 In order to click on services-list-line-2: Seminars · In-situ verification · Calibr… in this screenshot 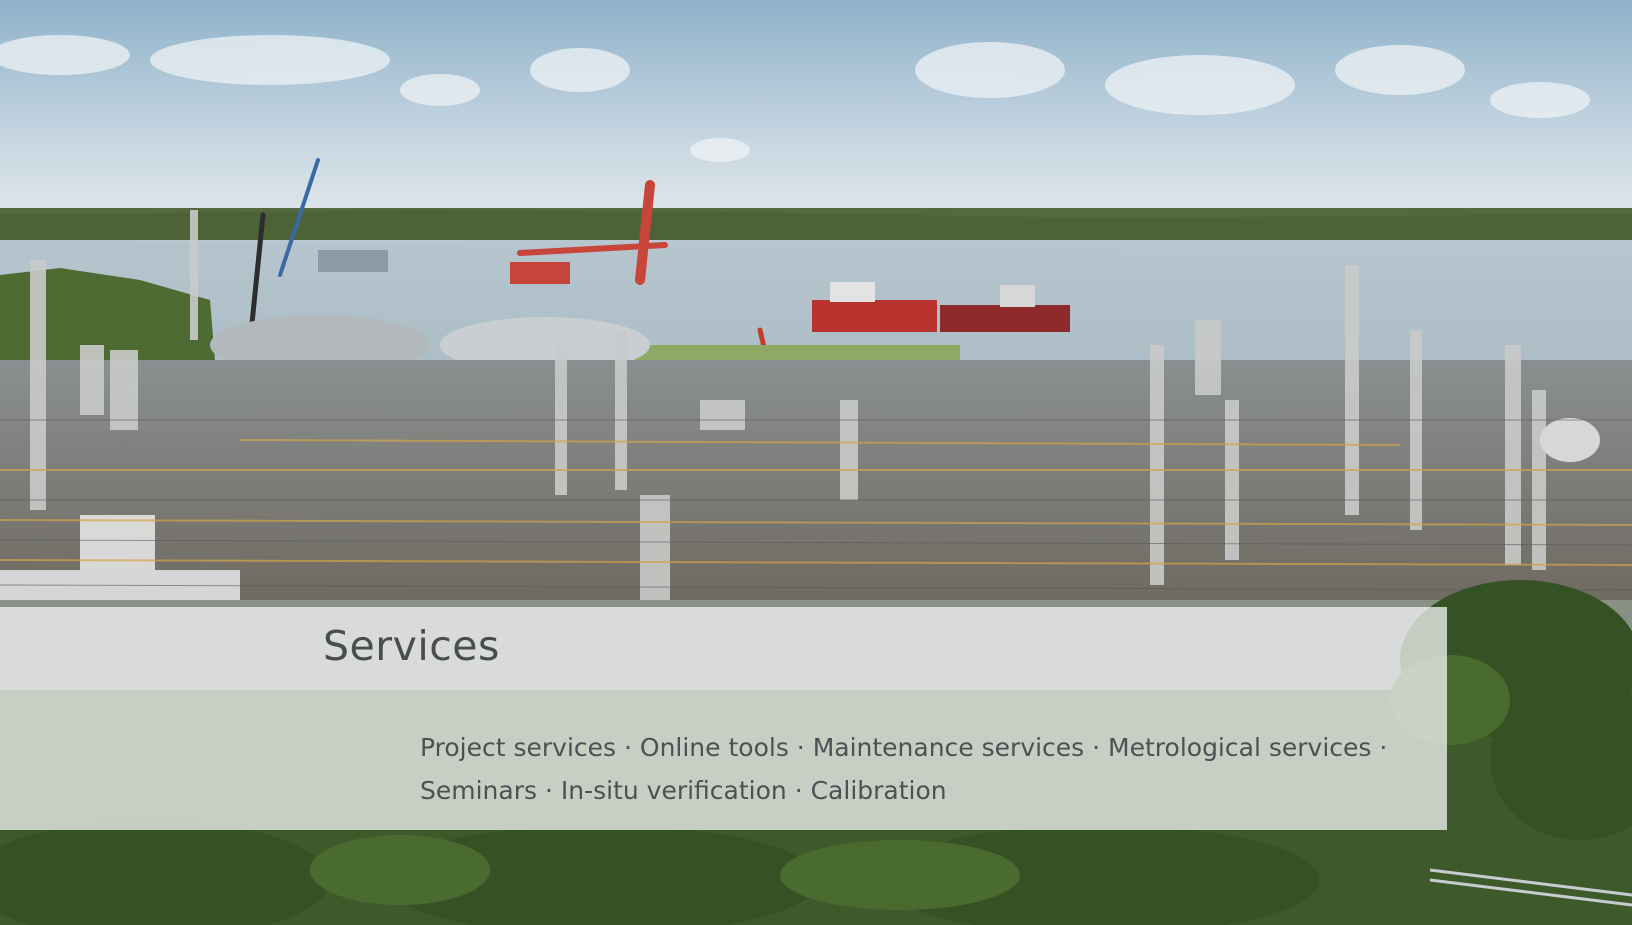, I will do `click(683, 790)`.